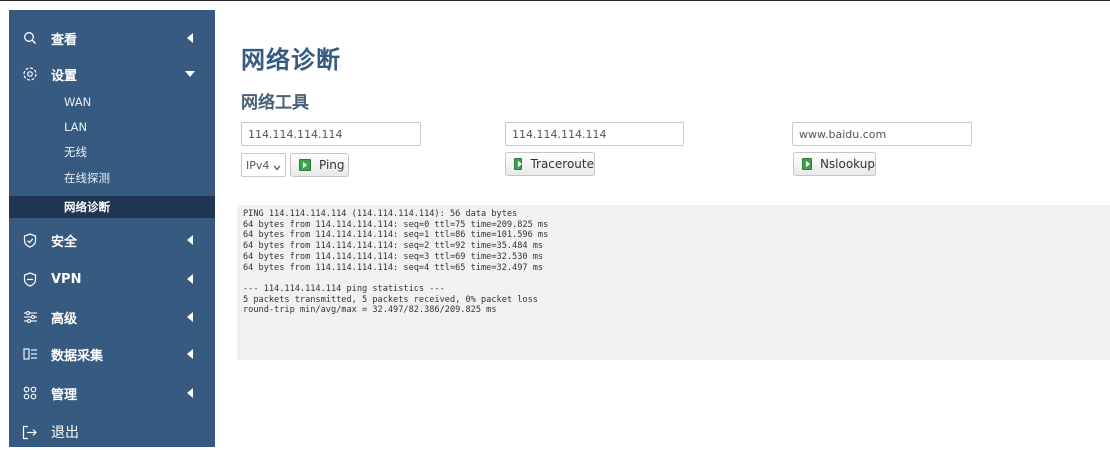 This screenshot has width=1110, height=450. What do you see at coordinates (112, 207) in the screenshot?
I see `sidebar-subitem-network-diagnosis: 网络诊断` at bounding box center [112, 207].